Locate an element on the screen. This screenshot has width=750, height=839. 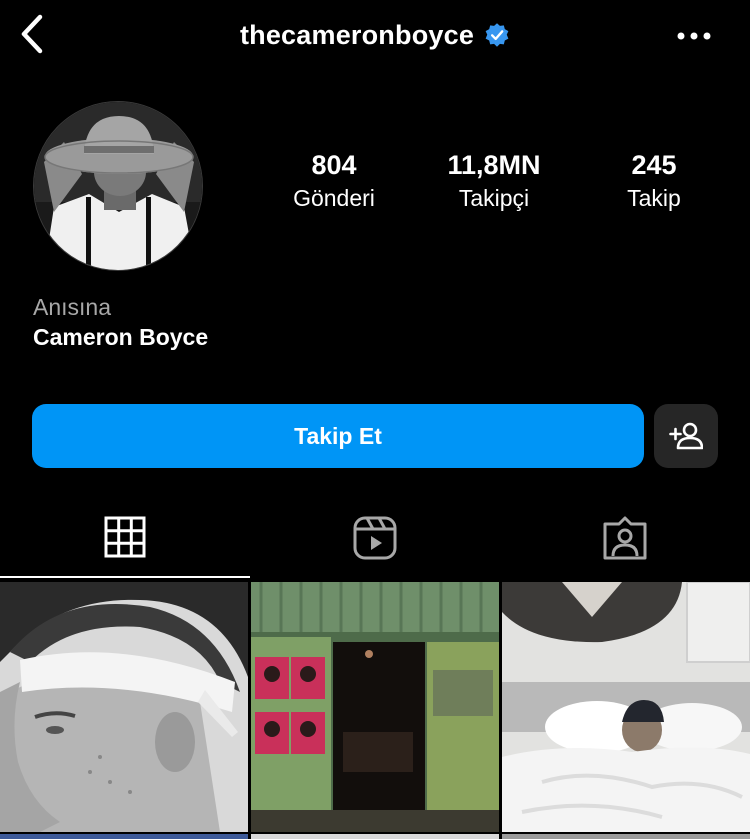
follow-button-label: Takip Et is located at coordinates (338, 435).